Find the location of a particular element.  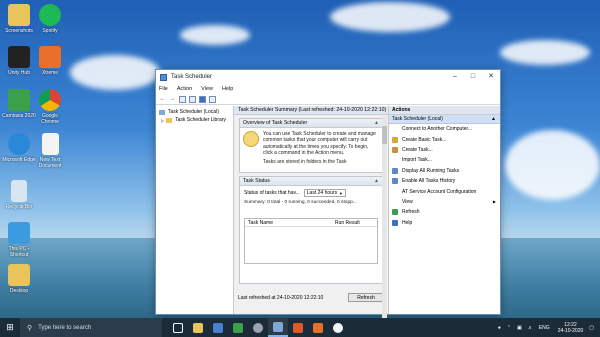

desktop-icon-unity-hub: Unity Hub is located at coordinates (19, 61).